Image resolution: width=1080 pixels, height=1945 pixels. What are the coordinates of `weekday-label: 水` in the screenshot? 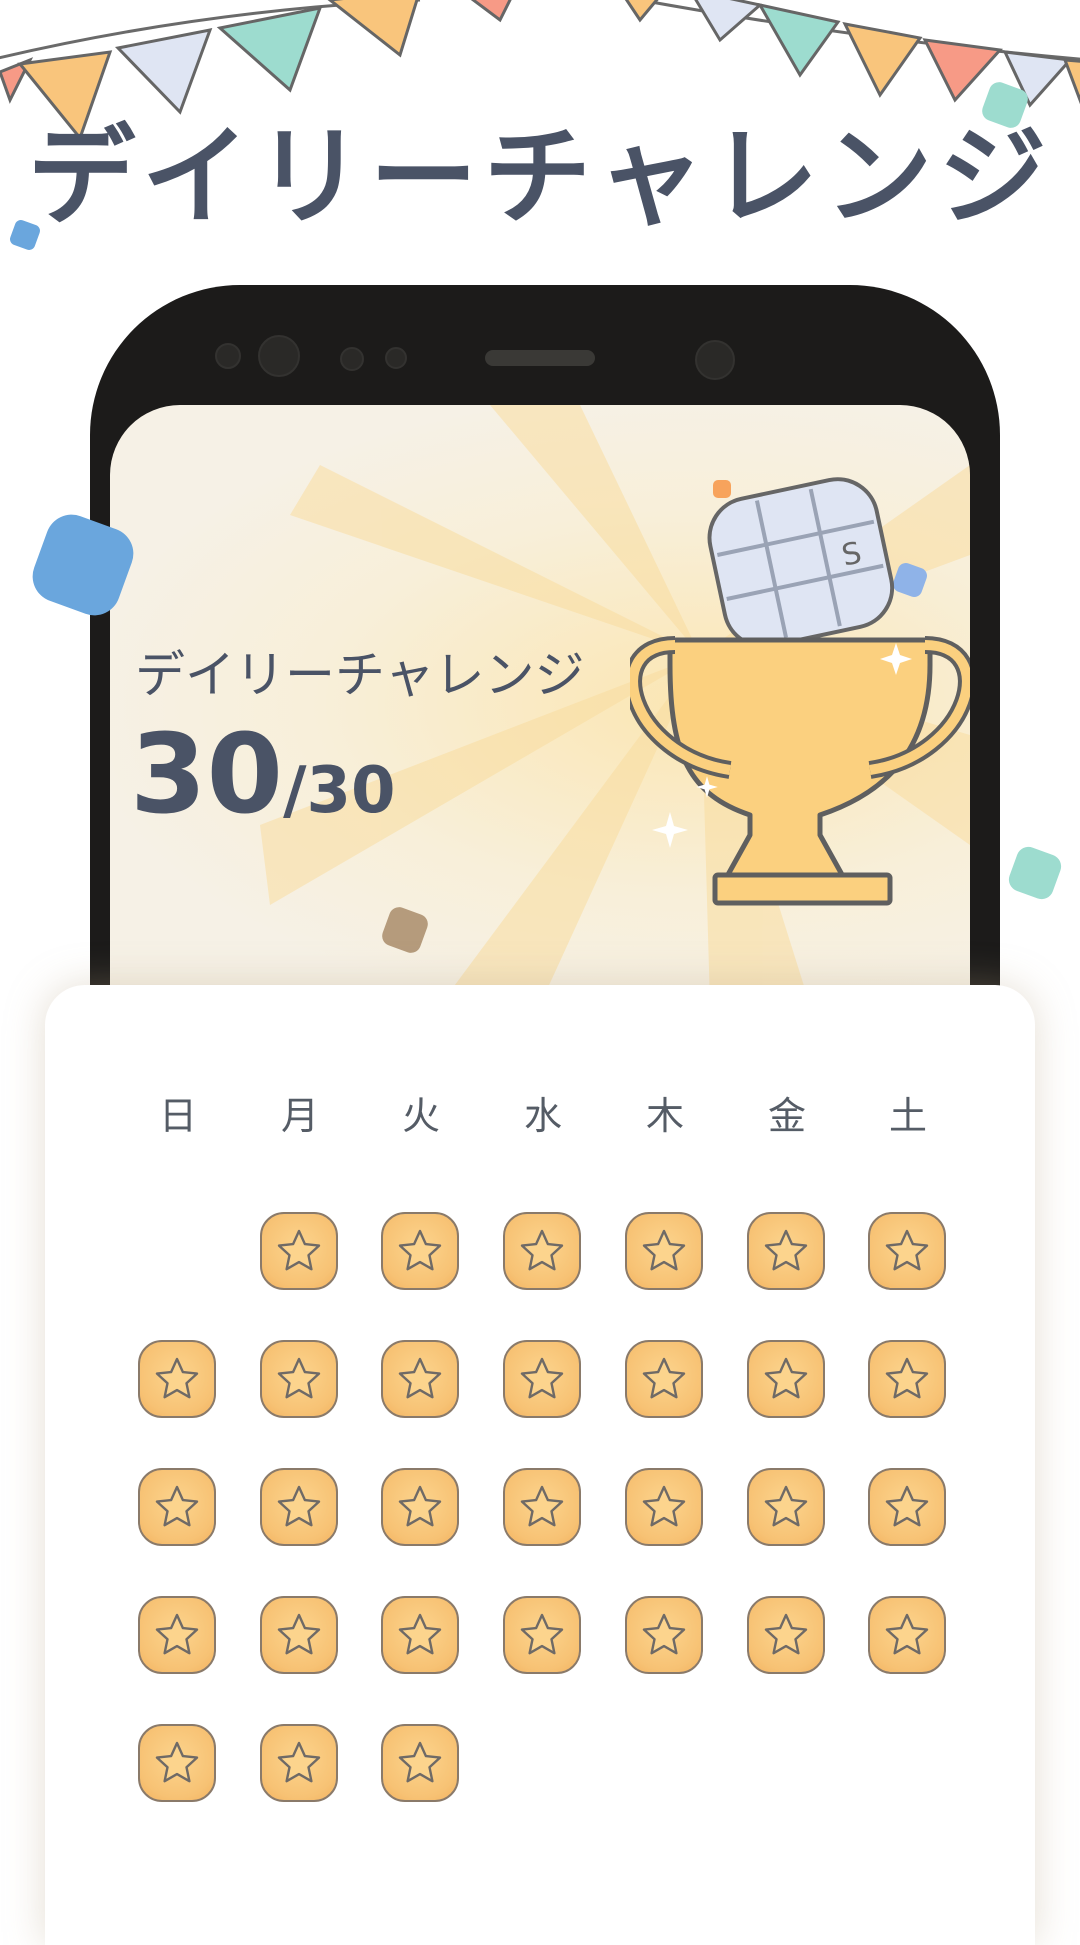 It's located at (542, 1116).